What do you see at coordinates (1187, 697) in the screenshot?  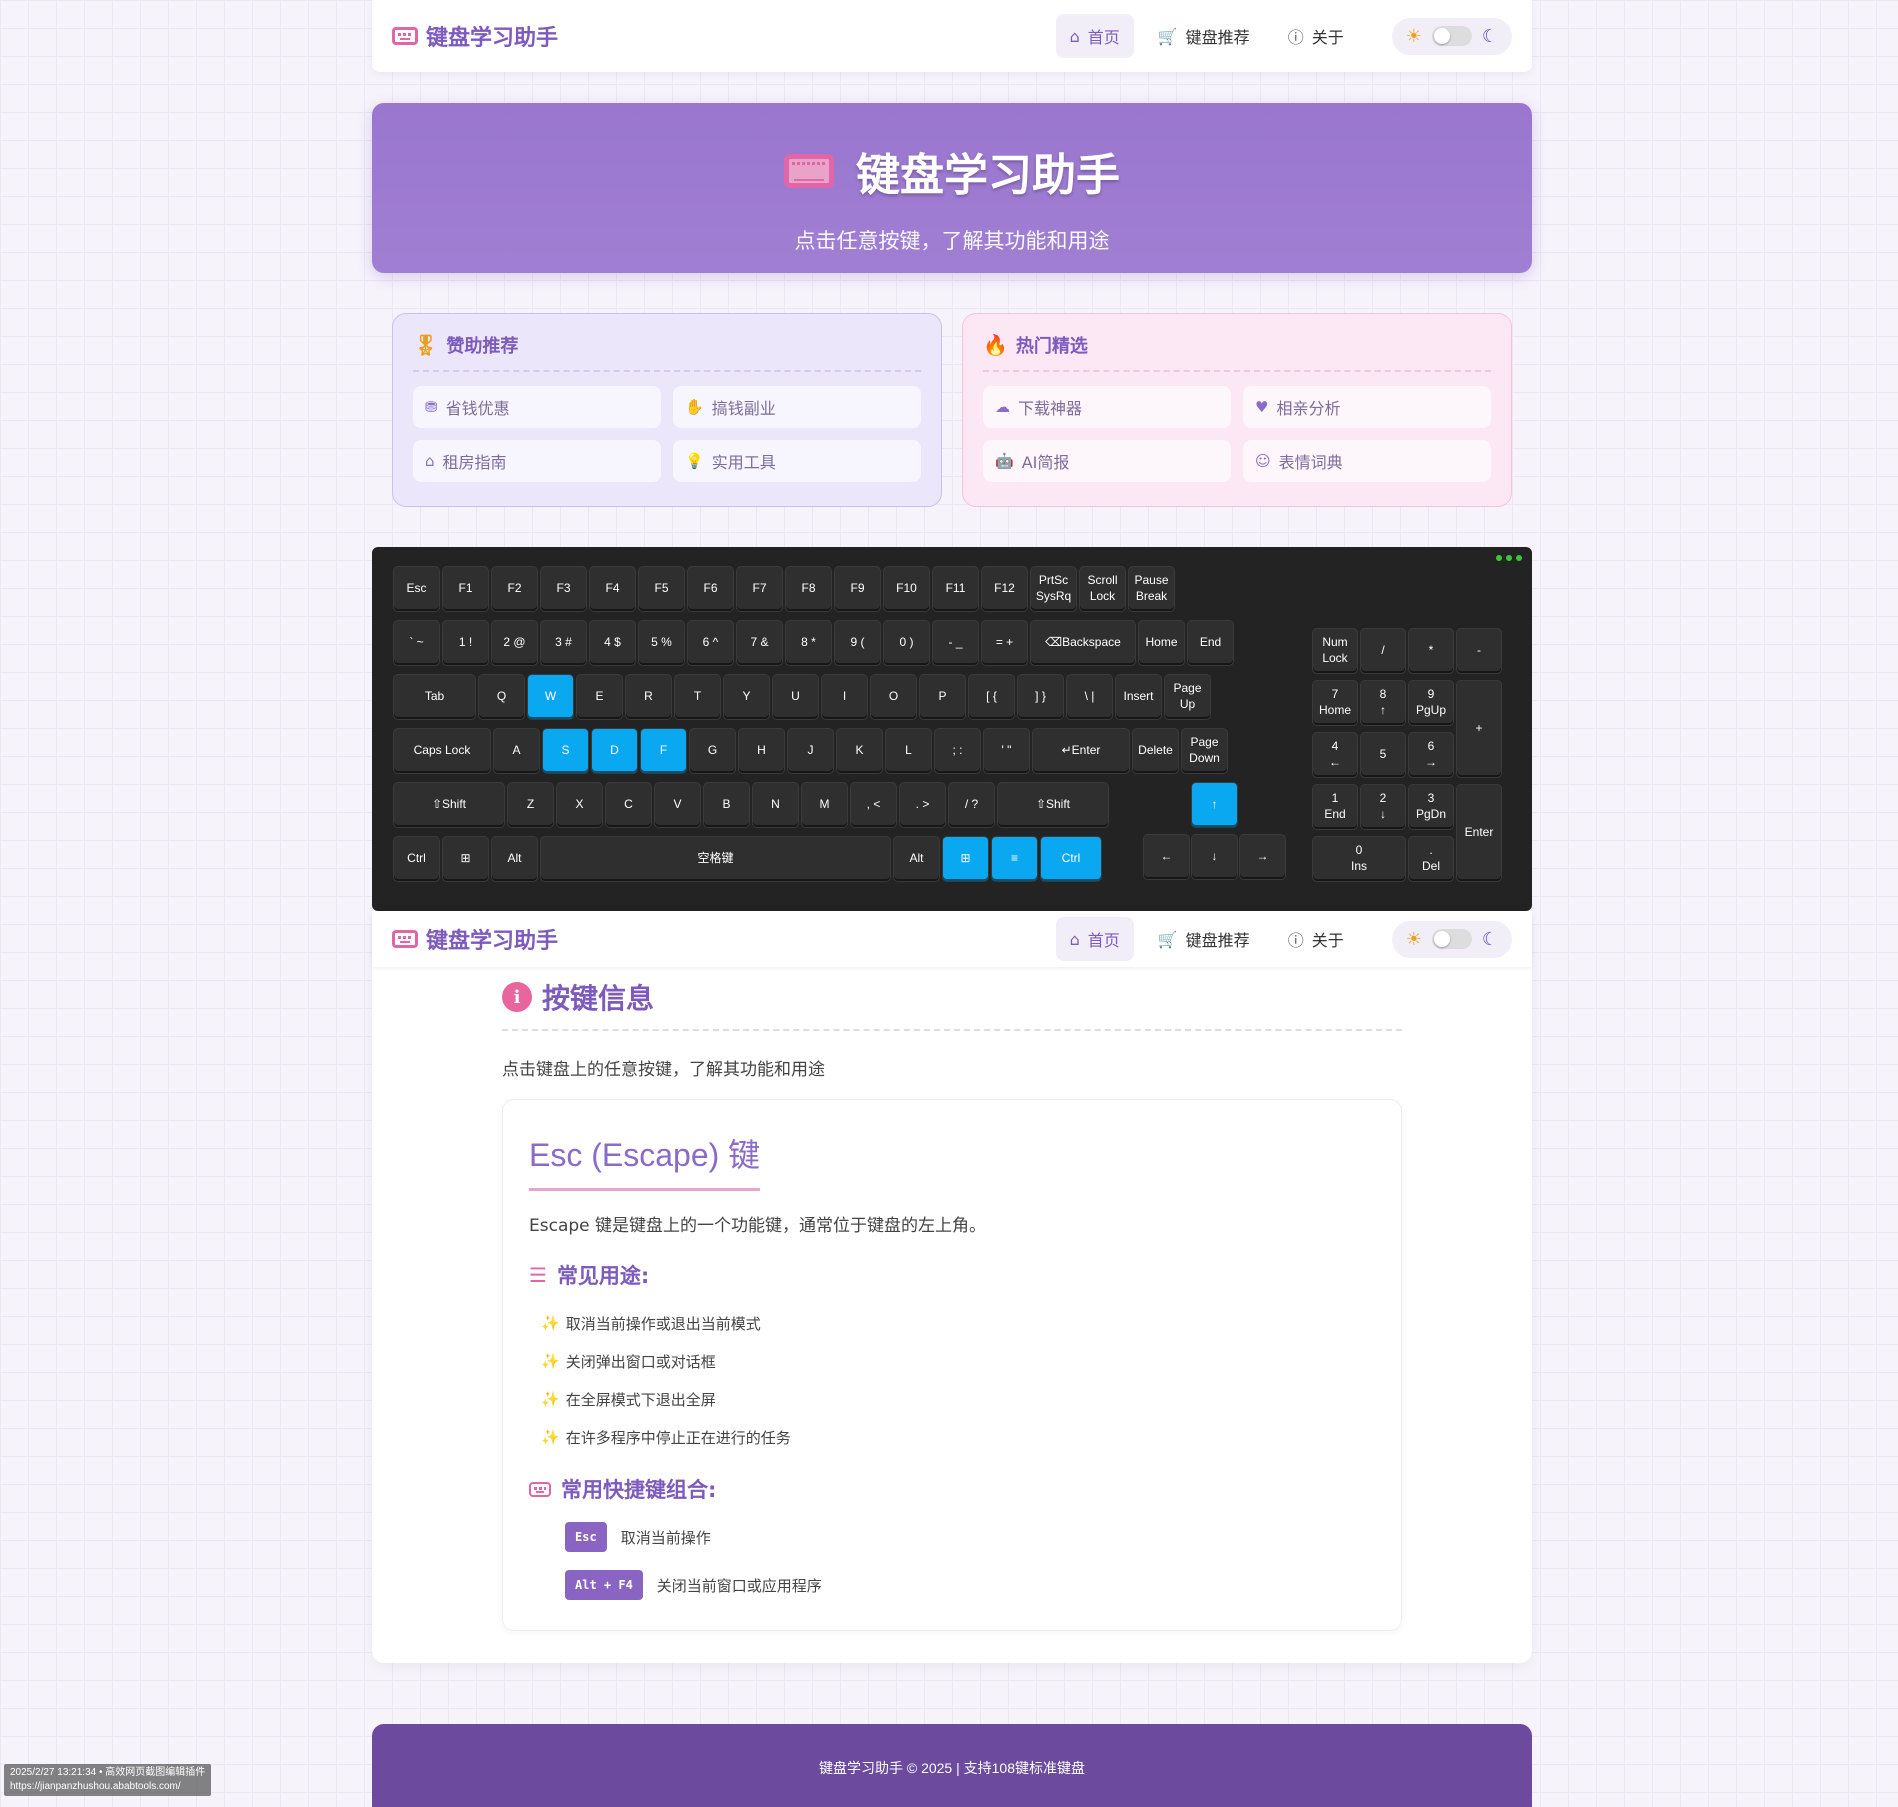 I see `key: Page Up` at bounding box center [1187, 697].